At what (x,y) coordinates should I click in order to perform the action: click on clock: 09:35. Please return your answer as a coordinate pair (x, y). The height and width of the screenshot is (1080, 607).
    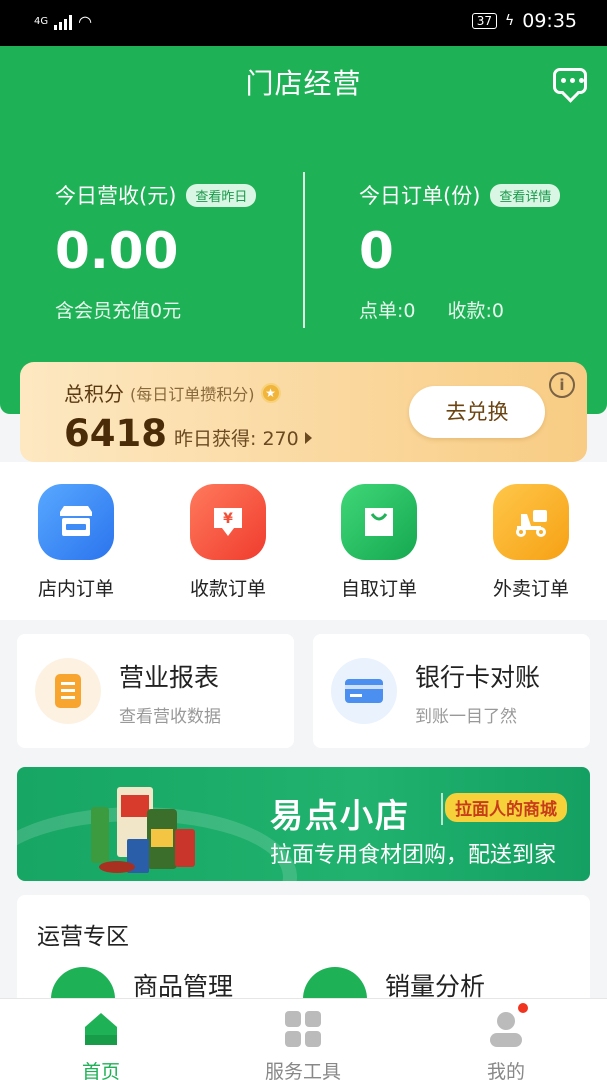
    Looking at the image, I should click on (549, 21).